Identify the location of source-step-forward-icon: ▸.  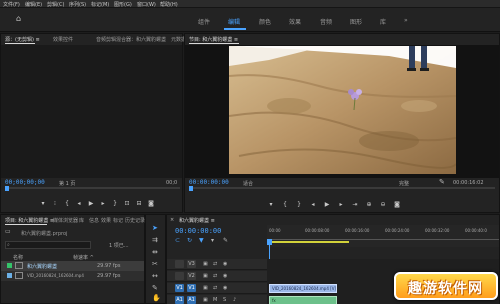
(103, 203).